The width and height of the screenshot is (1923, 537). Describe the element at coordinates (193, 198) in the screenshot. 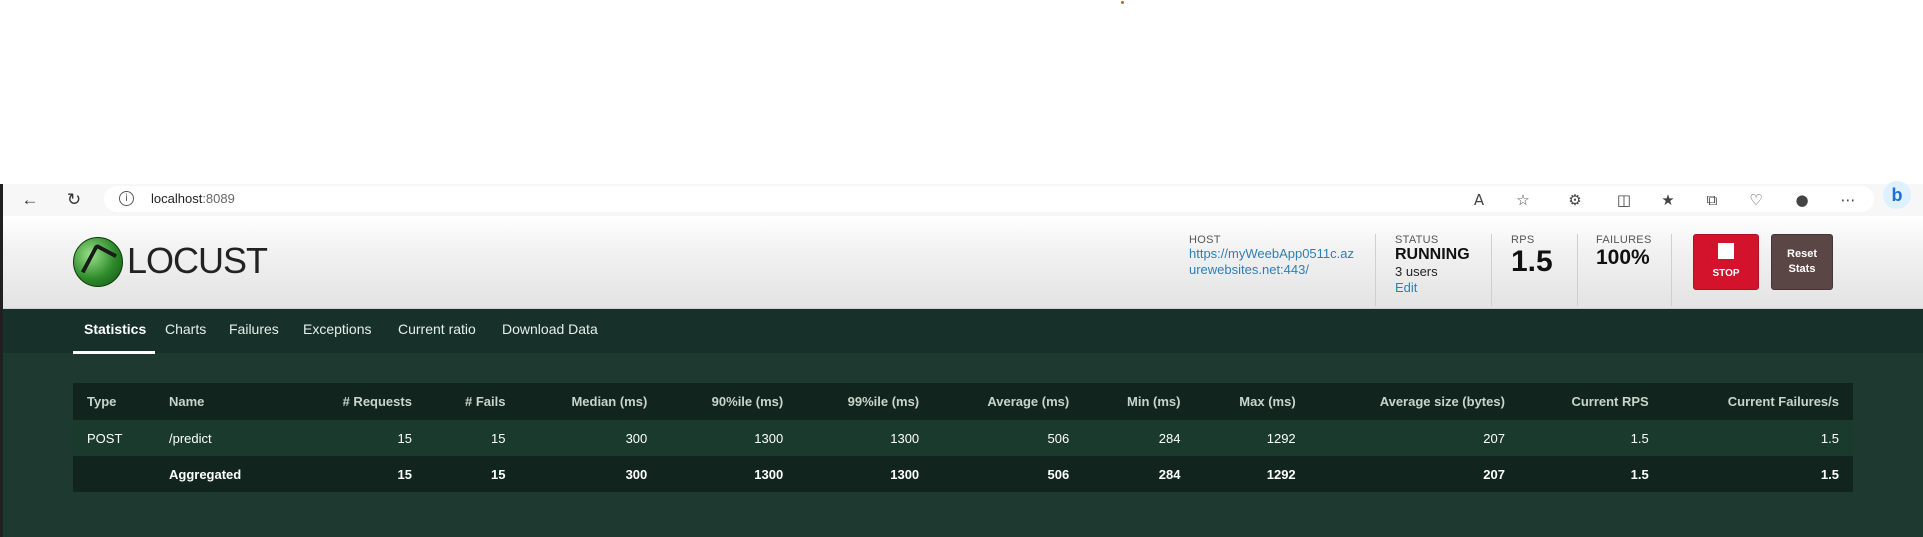

I see `url-text: localhost:8089` at that location.